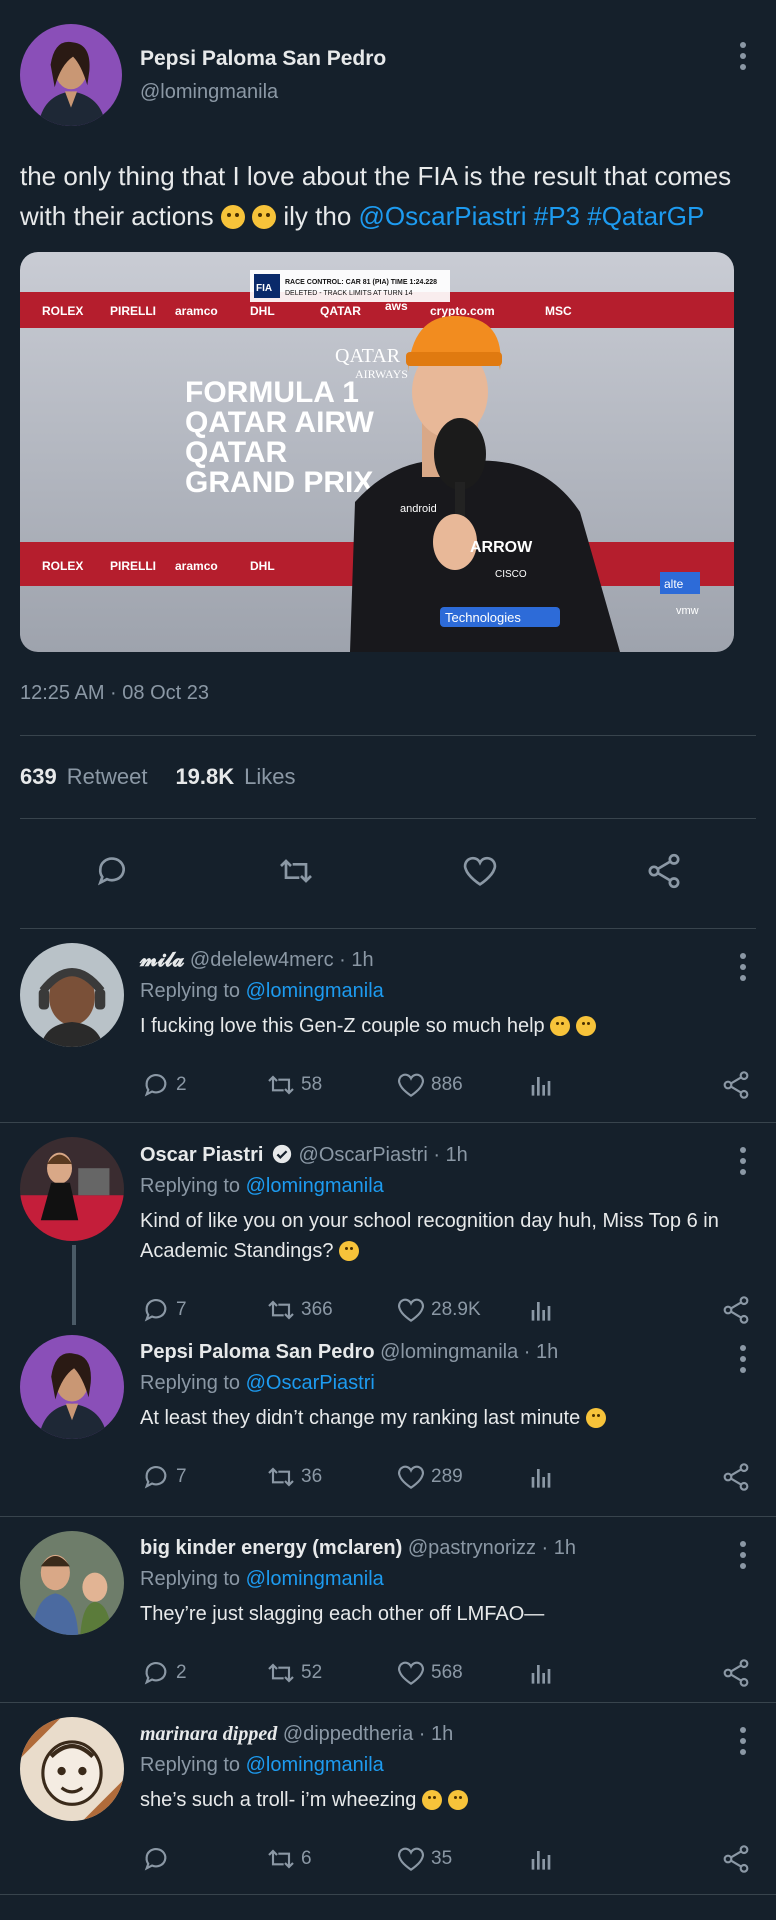 The height and width of the screenshot is (1920, 776). Describe the element at coordinates (460, 1477) in the screenshot. I see `like-button: 289` at that location.